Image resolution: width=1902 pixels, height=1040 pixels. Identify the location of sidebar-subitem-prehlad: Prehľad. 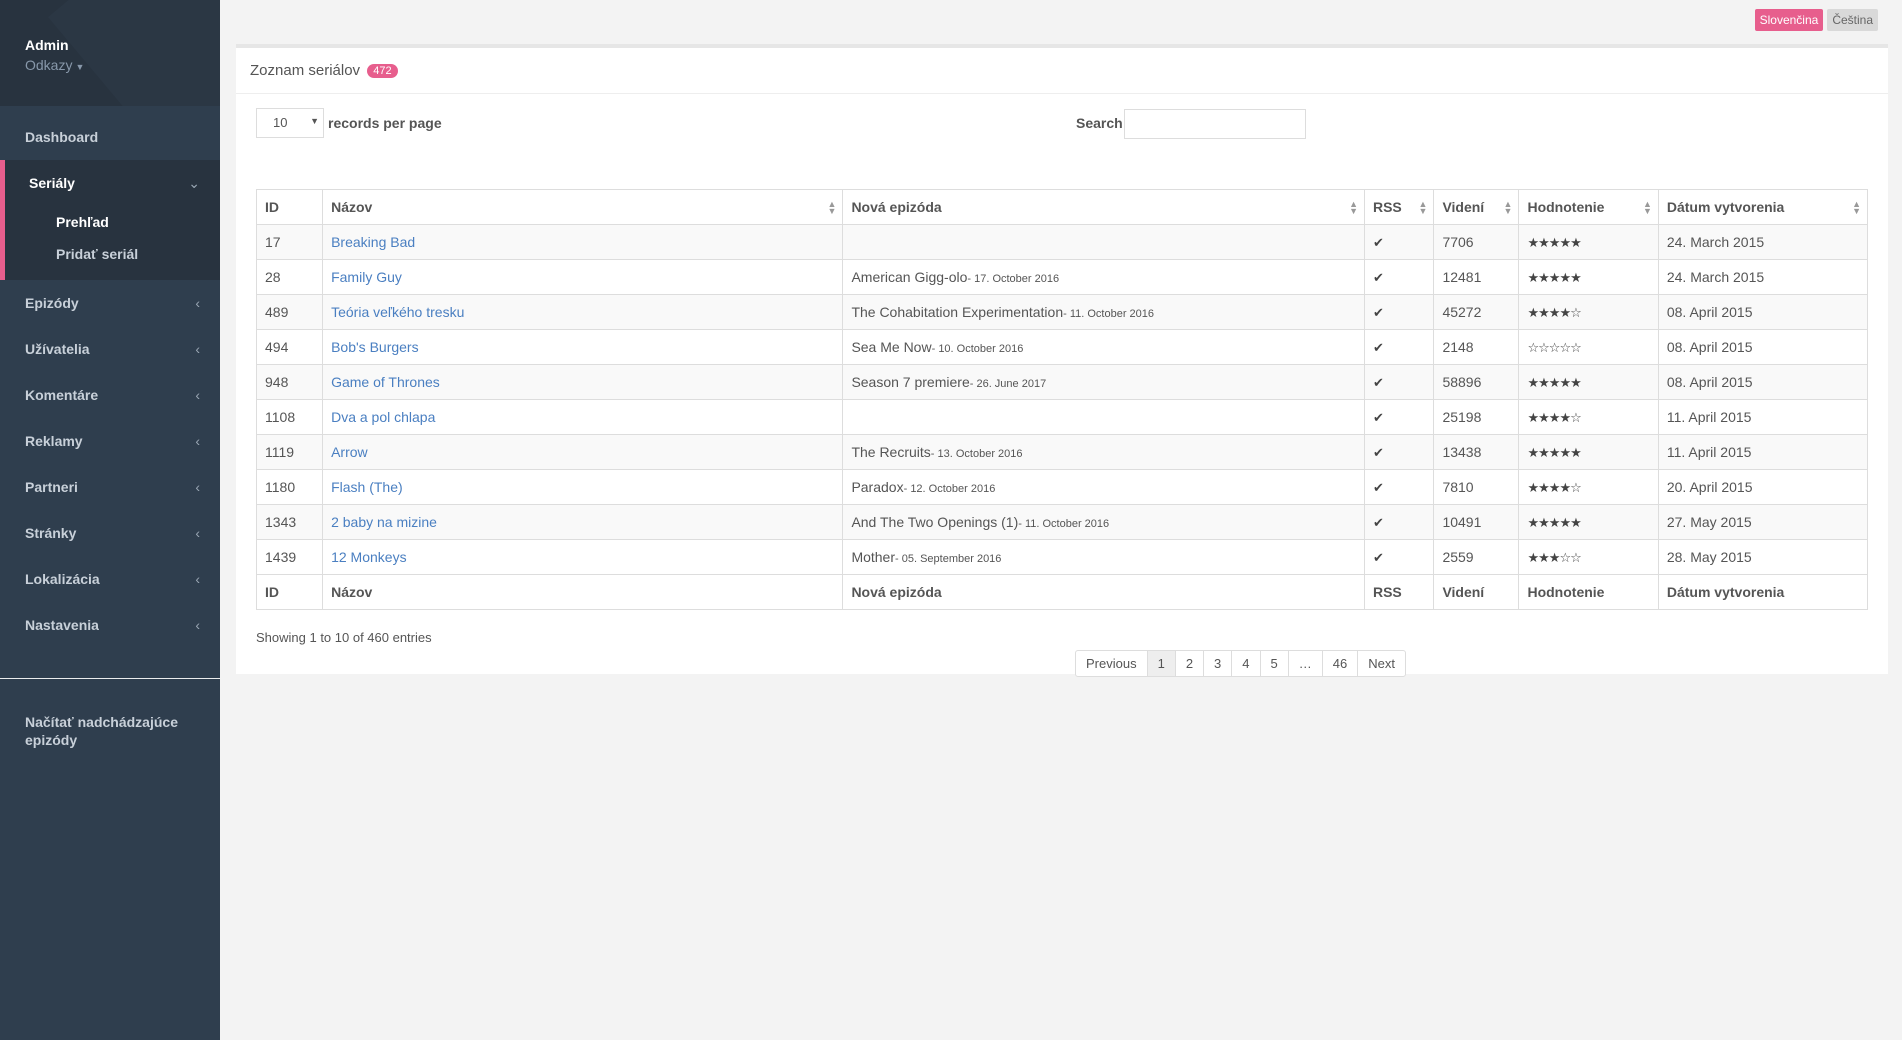
(112, 222).